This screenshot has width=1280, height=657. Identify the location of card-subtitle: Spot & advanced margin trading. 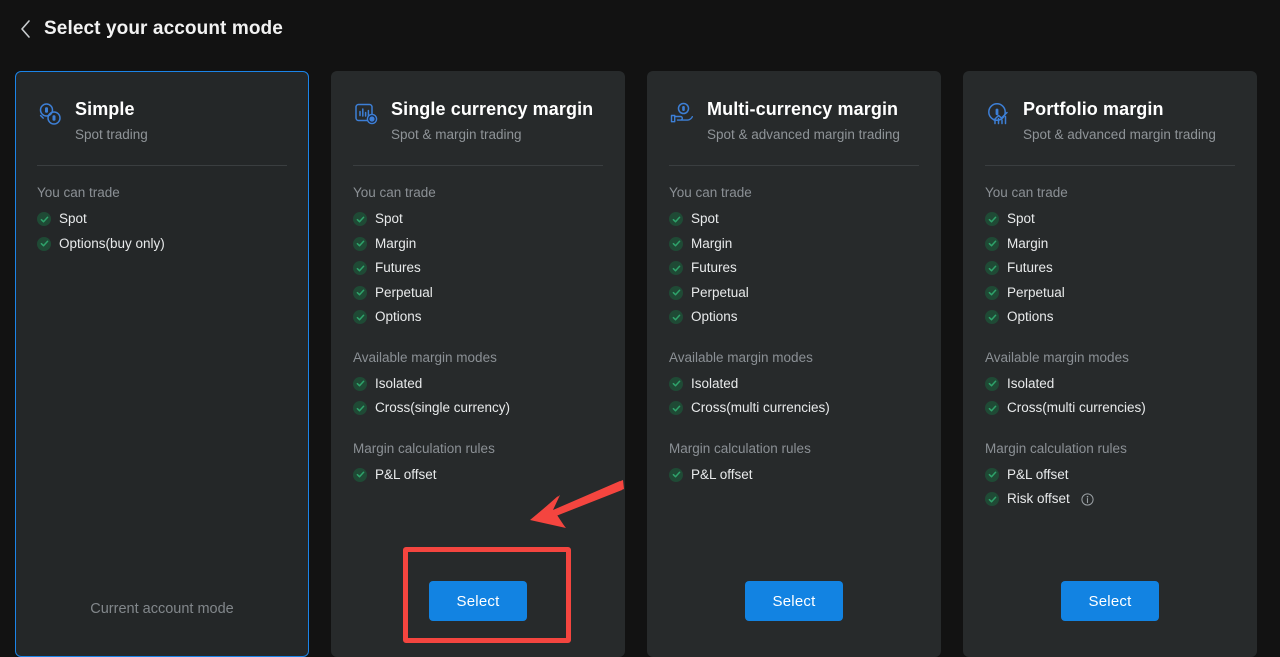
(803, 134).